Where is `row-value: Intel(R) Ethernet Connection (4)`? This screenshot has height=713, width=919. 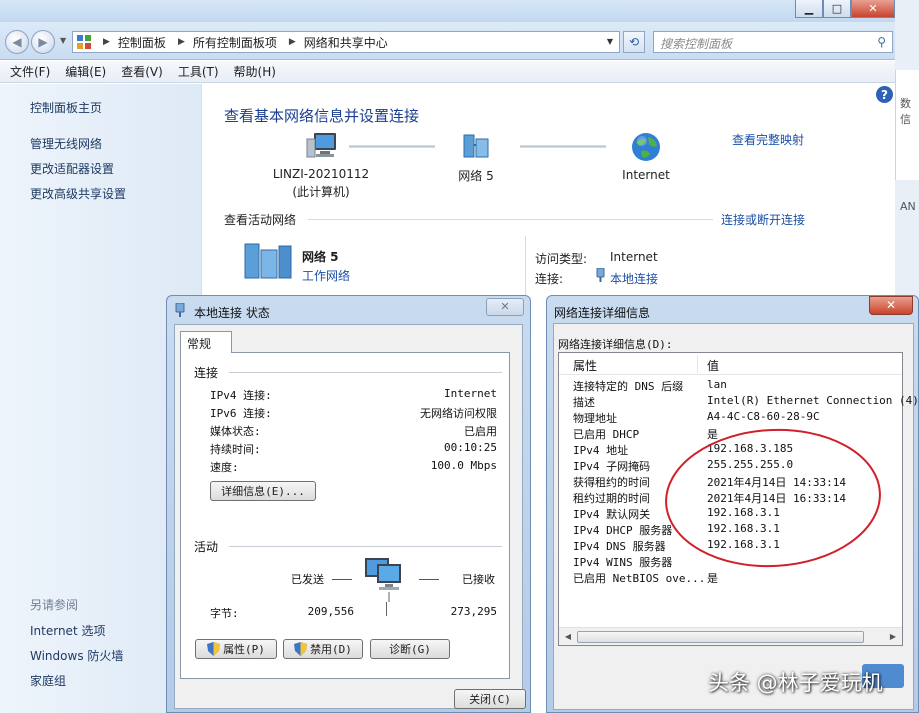
row-value: Intel(R) Ethernet Connection (4) is located at coordinates (813, 400).